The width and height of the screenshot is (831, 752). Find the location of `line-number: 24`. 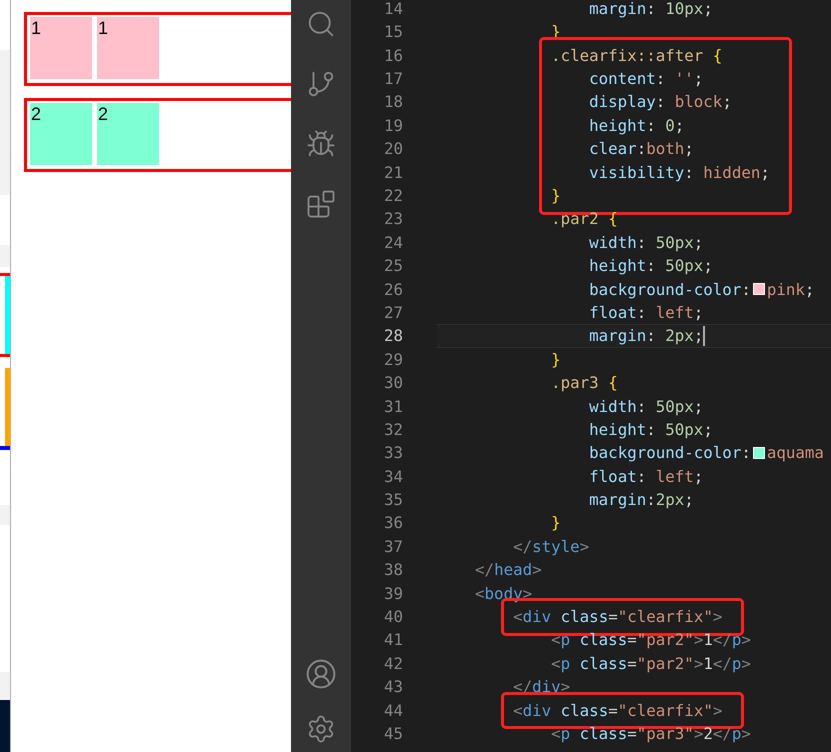

line-number: 24 is located at coordinates (393, 243).